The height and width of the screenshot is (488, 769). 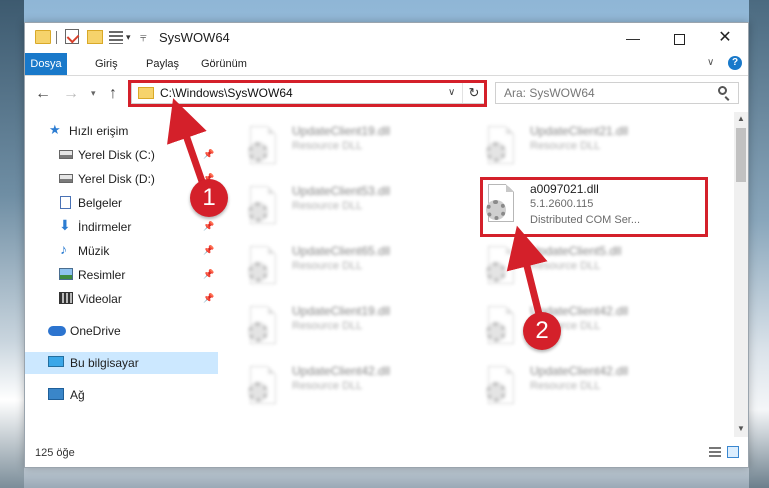 I want to click on status-bar: 125 öğe, so click(x=386, y=452).